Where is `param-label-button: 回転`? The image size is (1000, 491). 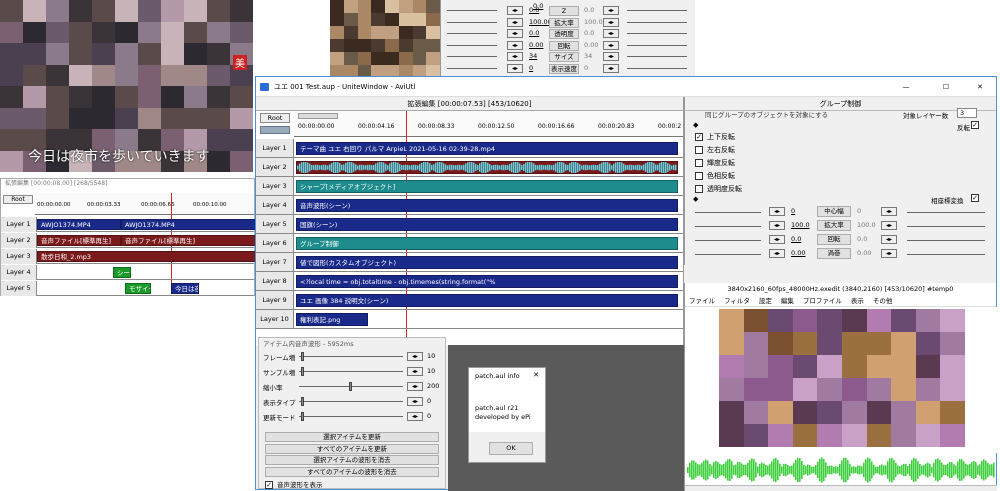 param-label-button: 回転 is located at coordinates (834, 239).